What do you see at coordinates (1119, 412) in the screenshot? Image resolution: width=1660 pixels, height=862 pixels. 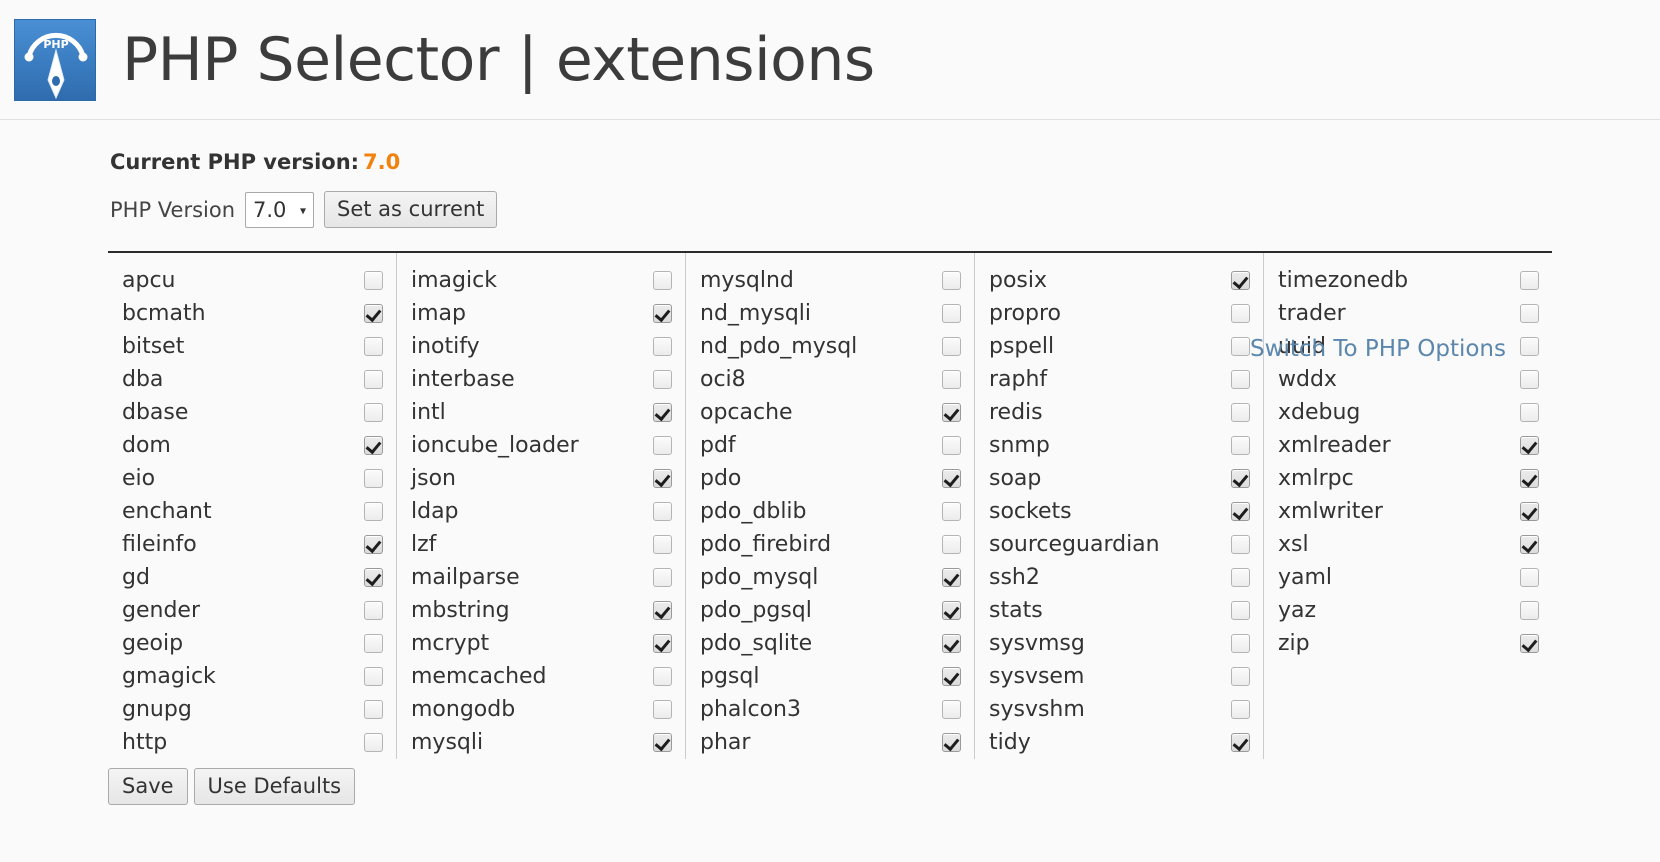 I see `extension-row: redis` at bounding box center [1119, 412].